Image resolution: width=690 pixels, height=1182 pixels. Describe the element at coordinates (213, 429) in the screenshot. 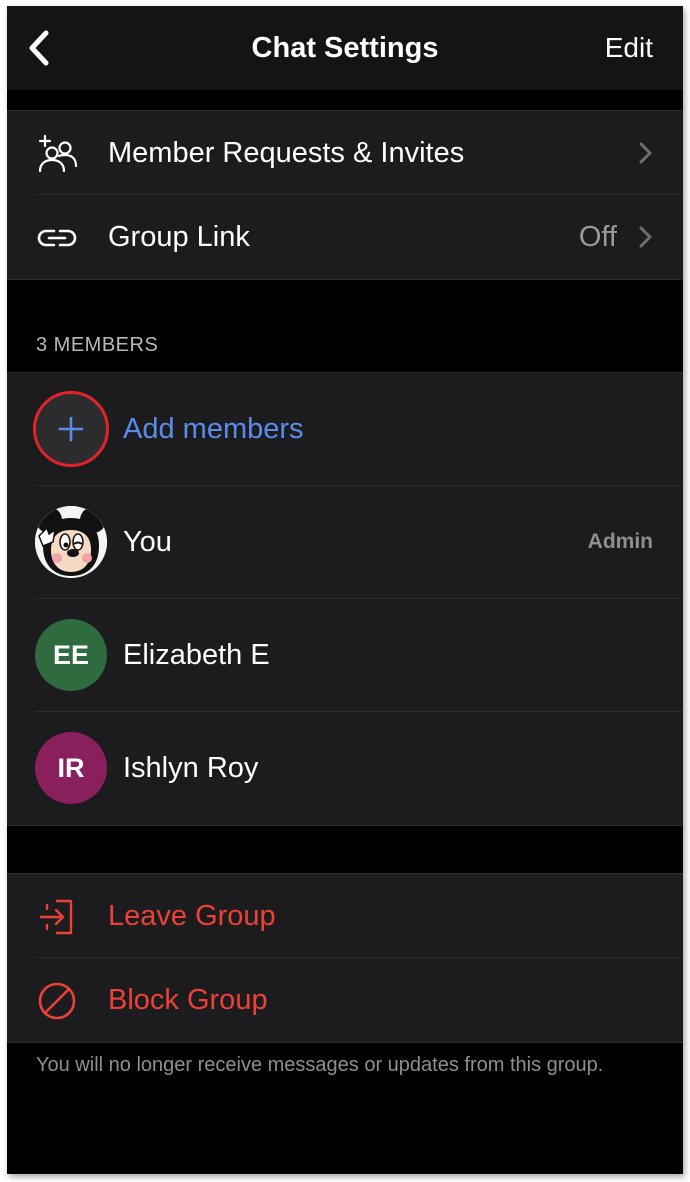

I see `add-members-label: Add members` at that location.